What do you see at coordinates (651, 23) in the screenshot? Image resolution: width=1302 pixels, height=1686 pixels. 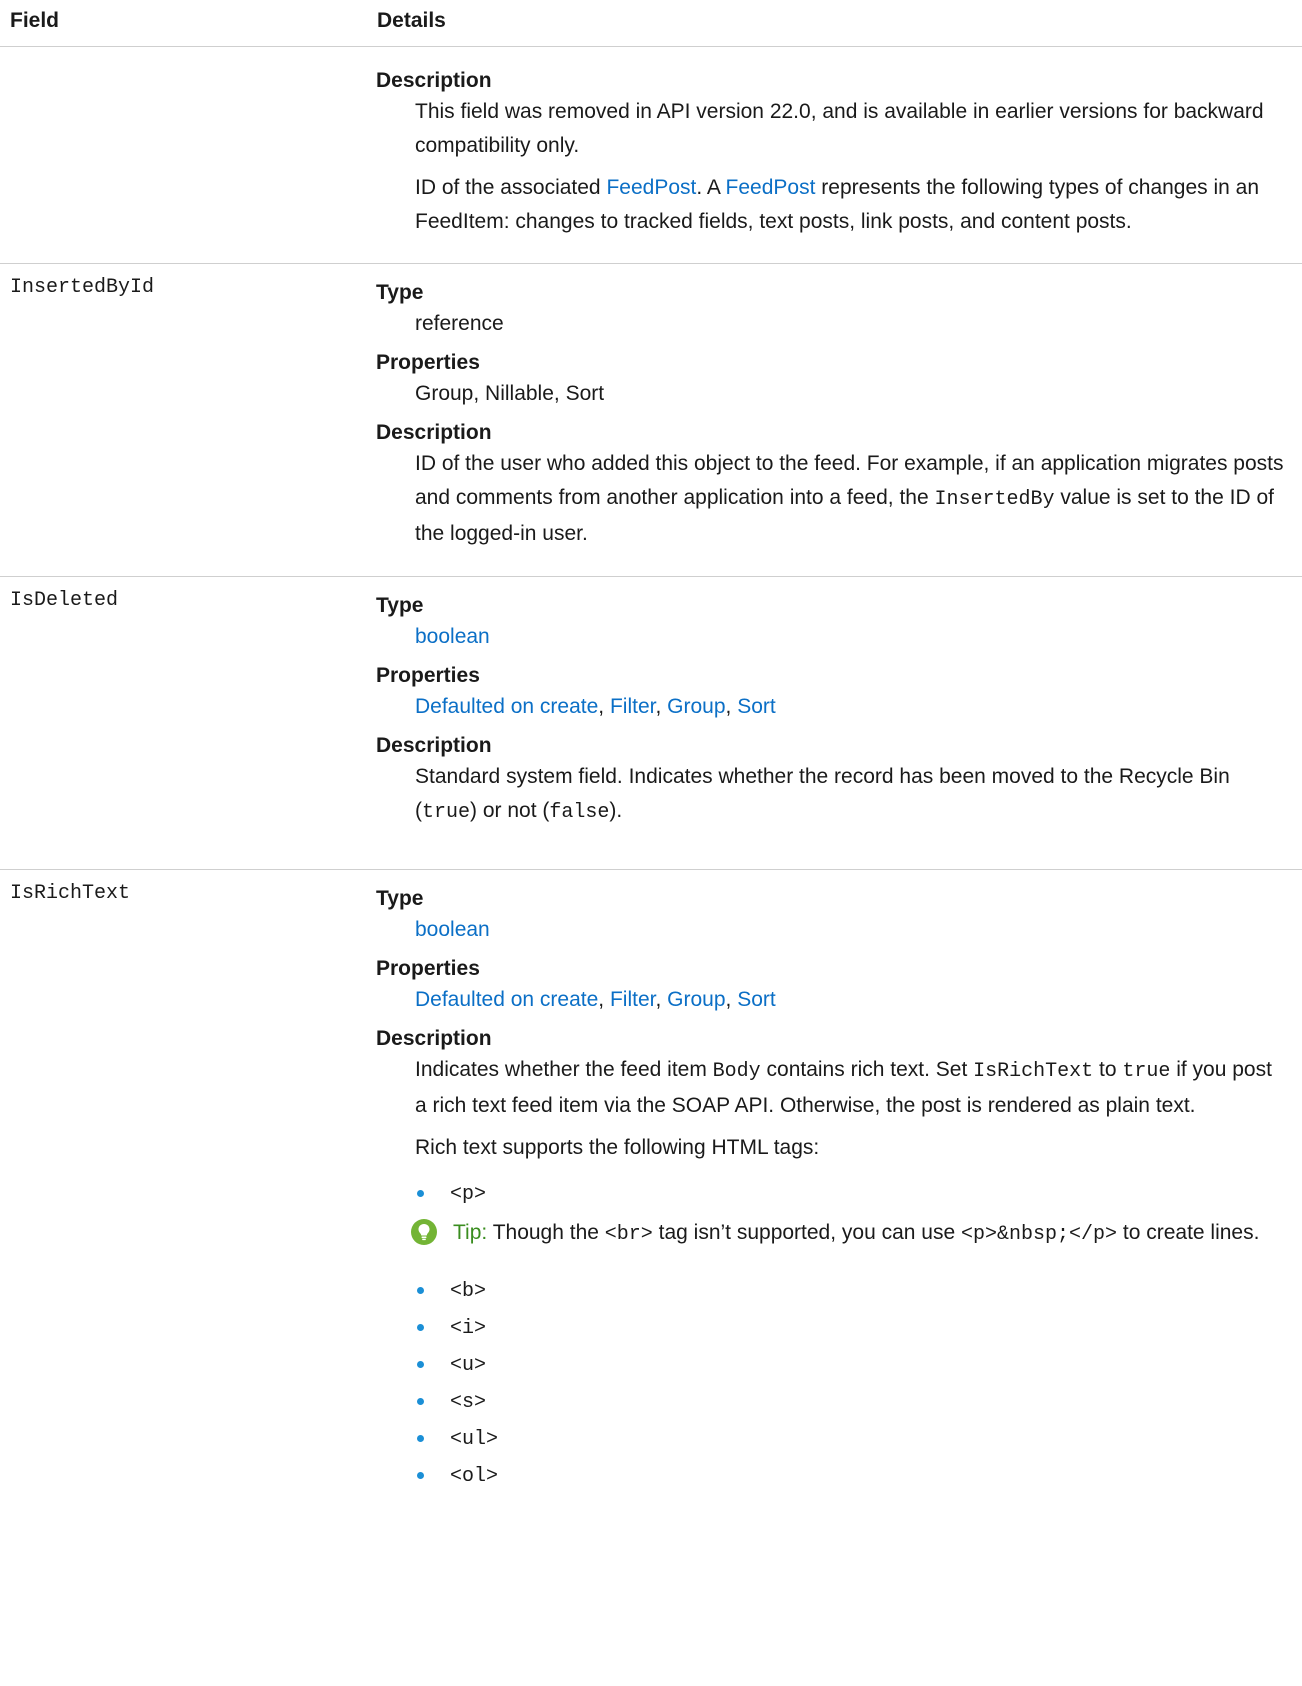 I see `table-header: Field Details` at bounding box center [651, 23].